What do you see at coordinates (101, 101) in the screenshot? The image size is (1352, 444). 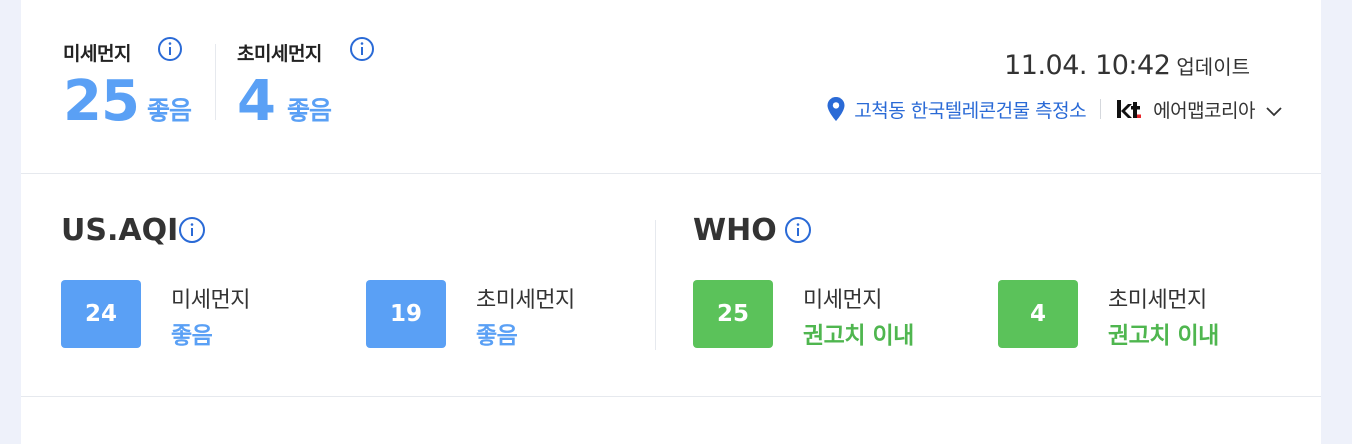 I see `pm10-value: 25` at bounding box center [101, 101].